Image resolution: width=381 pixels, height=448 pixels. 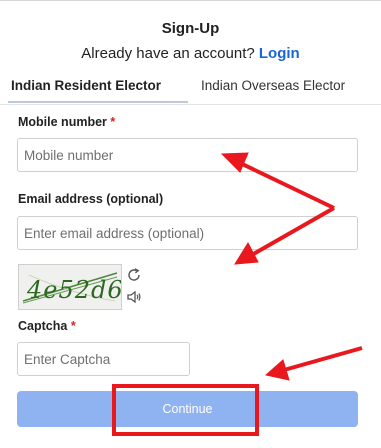 What do you see at coordinates (273, 85) in the screenshot?
I see `tab-indian-overseas-elector: Indian Overseas Elector` at bounding box center [273, 85].